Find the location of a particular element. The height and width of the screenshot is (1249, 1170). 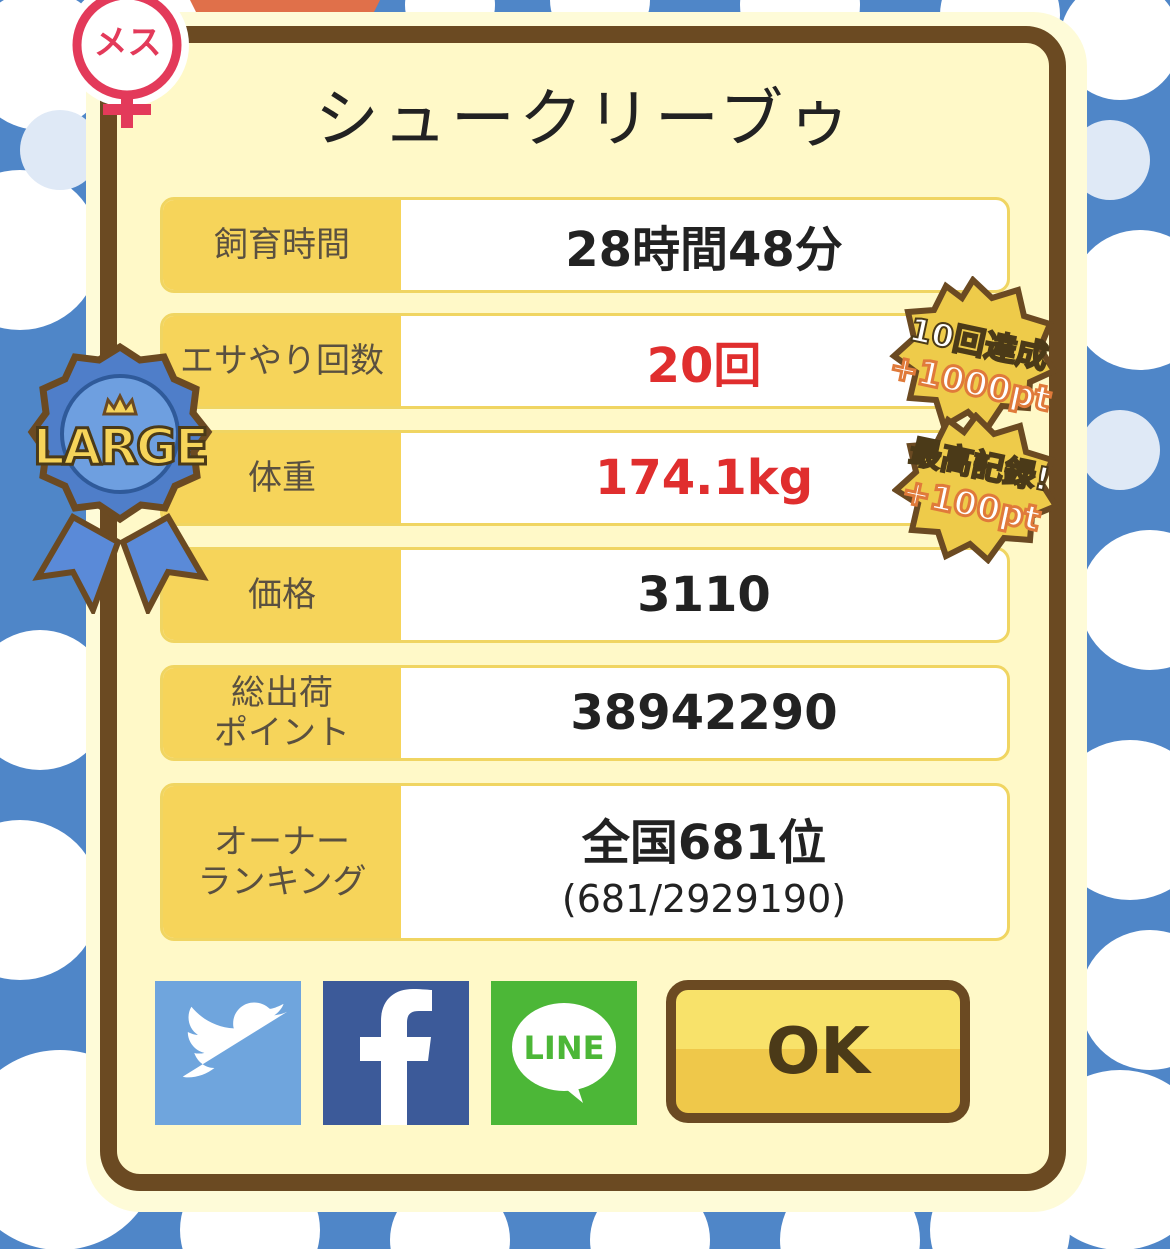

pet-name-title: シュークリーブゥ is located at coordinates (585, 120).